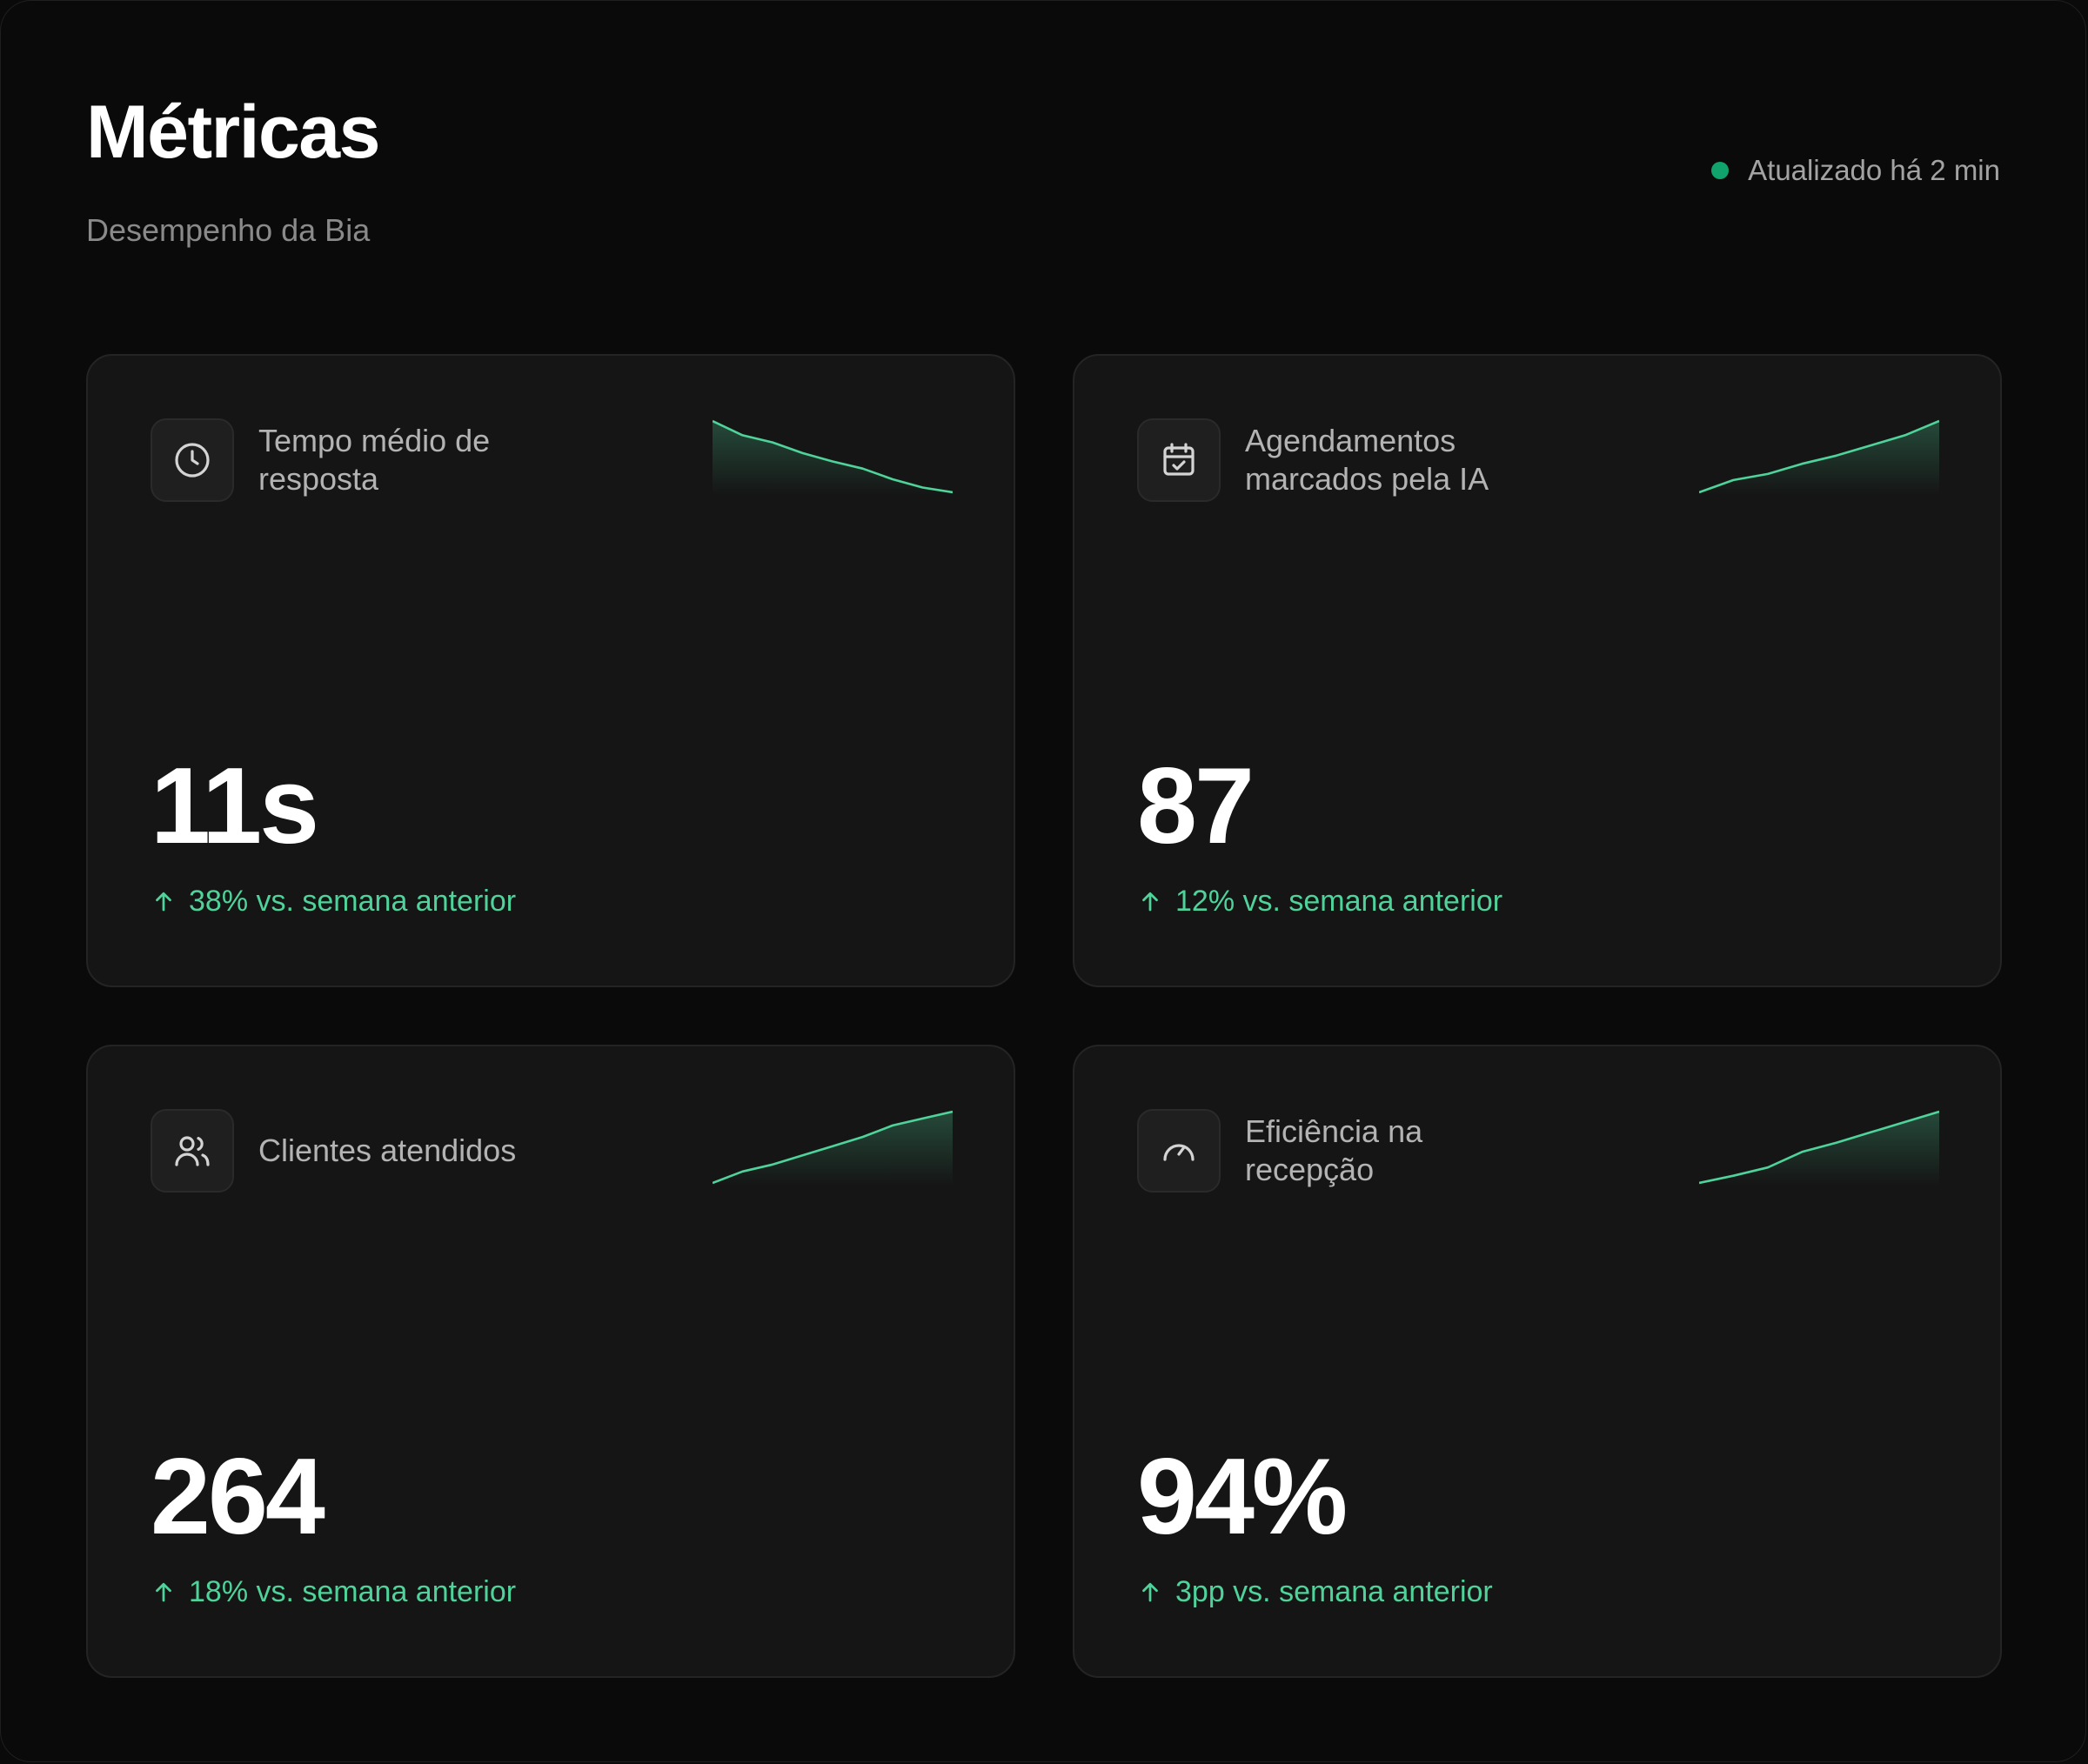 The width and height of the screenshot is (2088, 1764). What do you see at coordinates (374, 460) in the screenshot?
I see `card-label: Tempo médio de resposta` at bounding box center [374, 460].